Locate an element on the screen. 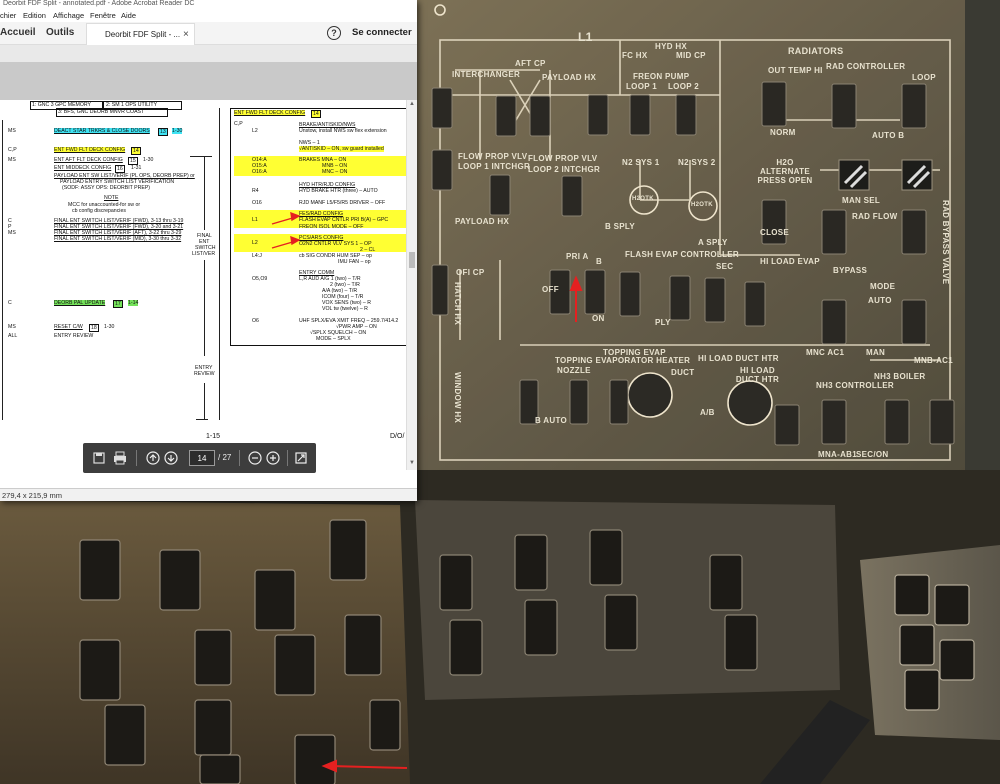 This screenshot has width=1000, height=784. panel-label-on: ON is located at coordinates (598, 318).